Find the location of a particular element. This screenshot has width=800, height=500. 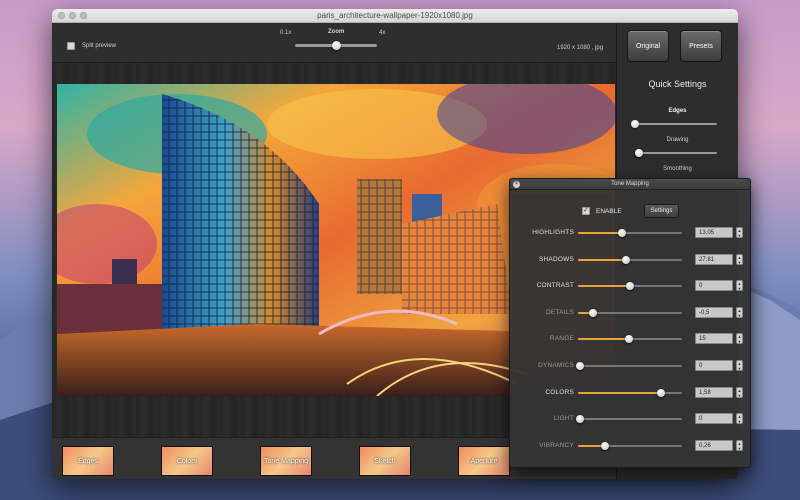

panel-close-icon: × is located at coordinates (516, 184).